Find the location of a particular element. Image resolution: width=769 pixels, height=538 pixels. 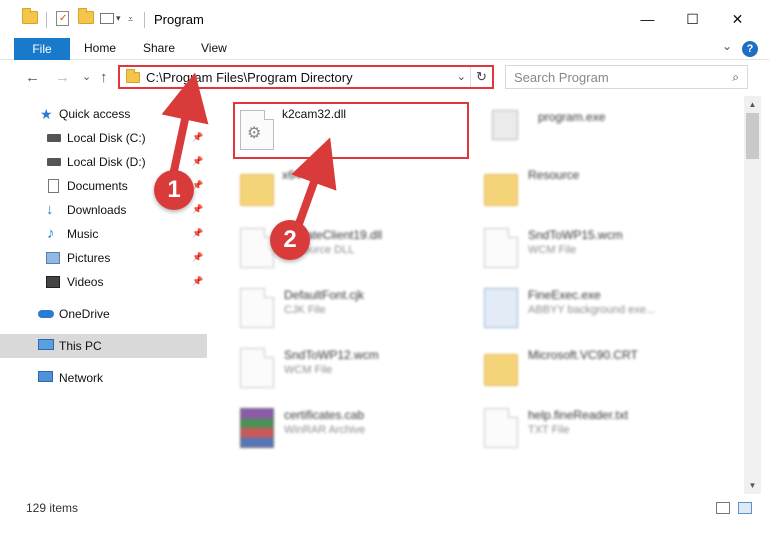

file-type: CJK File is located at coordinates (305, 310).